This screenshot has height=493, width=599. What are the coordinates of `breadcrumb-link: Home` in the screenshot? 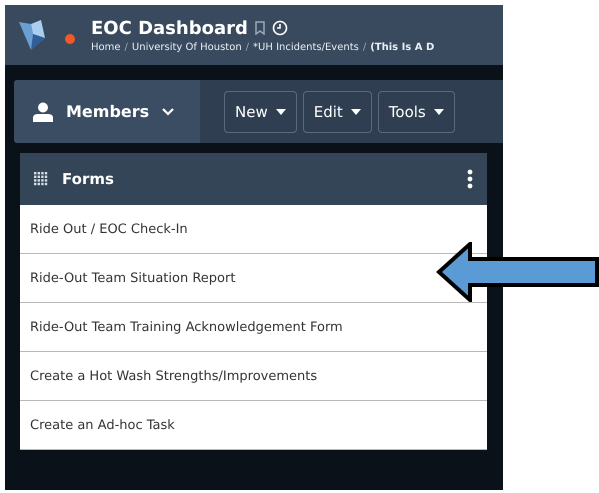 It's located at (106, 47).